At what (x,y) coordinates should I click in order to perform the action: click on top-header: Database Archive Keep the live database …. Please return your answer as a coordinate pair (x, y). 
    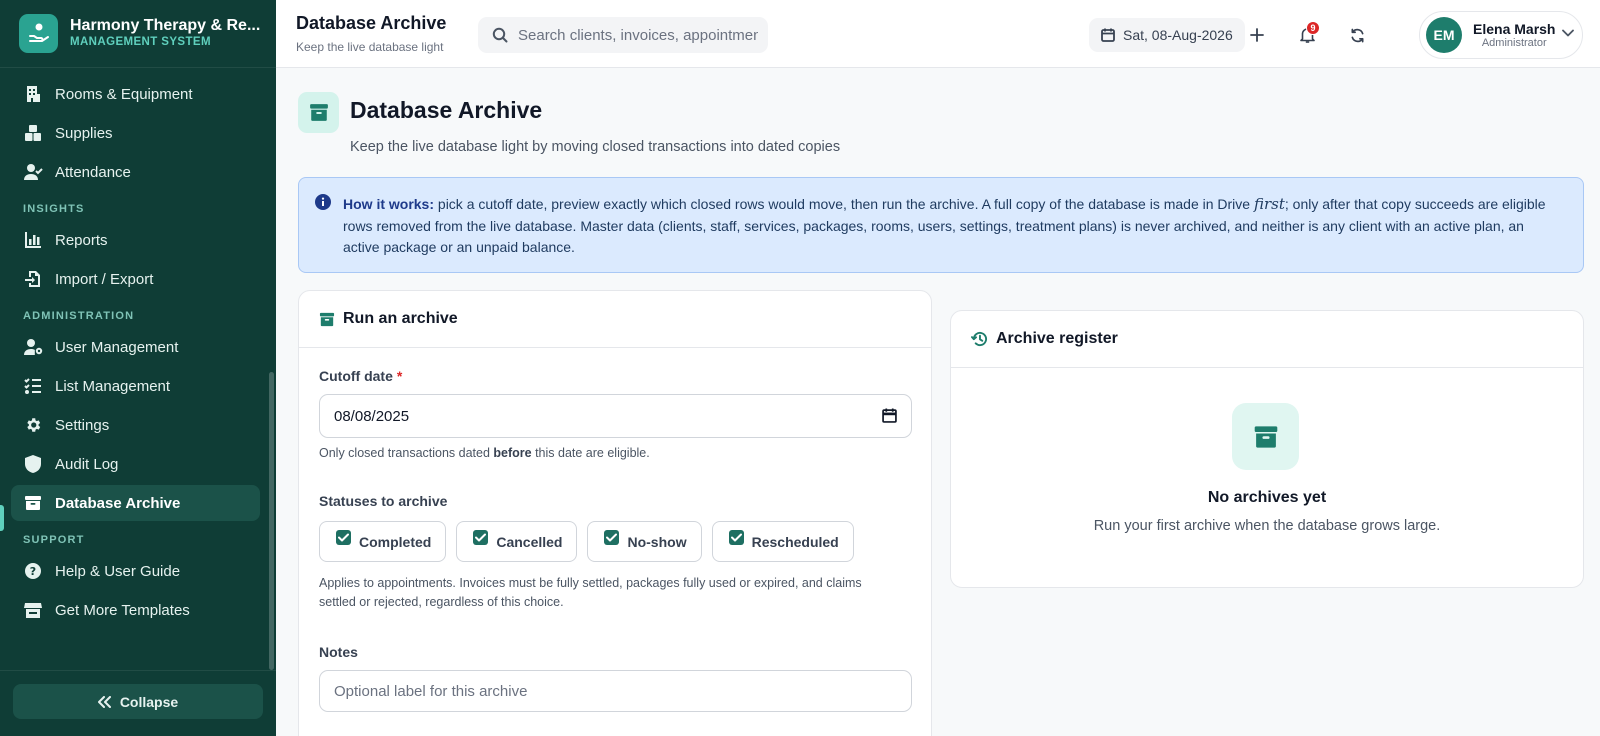
    Looking at the image, I should click on (938, 34).